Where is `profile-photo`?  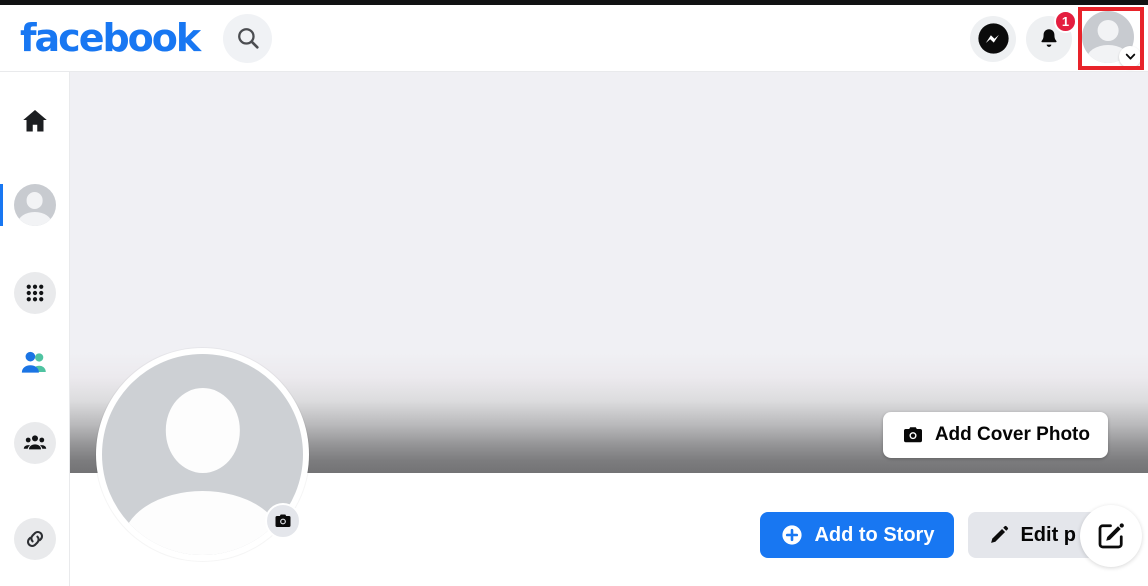
profile-photo is located at coordinates (202, 454).